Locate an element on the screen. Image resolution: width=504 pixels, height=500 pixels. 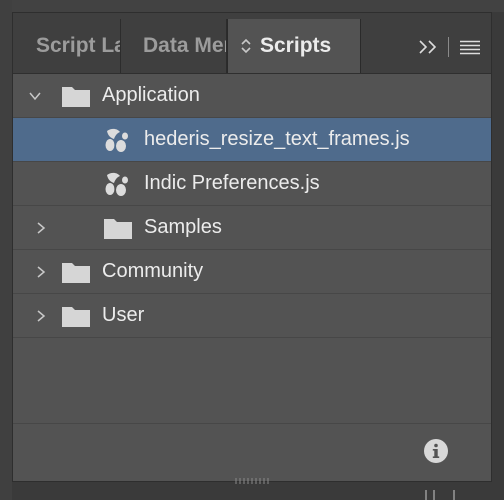
panel-controls is located at coordinates (449, 47).